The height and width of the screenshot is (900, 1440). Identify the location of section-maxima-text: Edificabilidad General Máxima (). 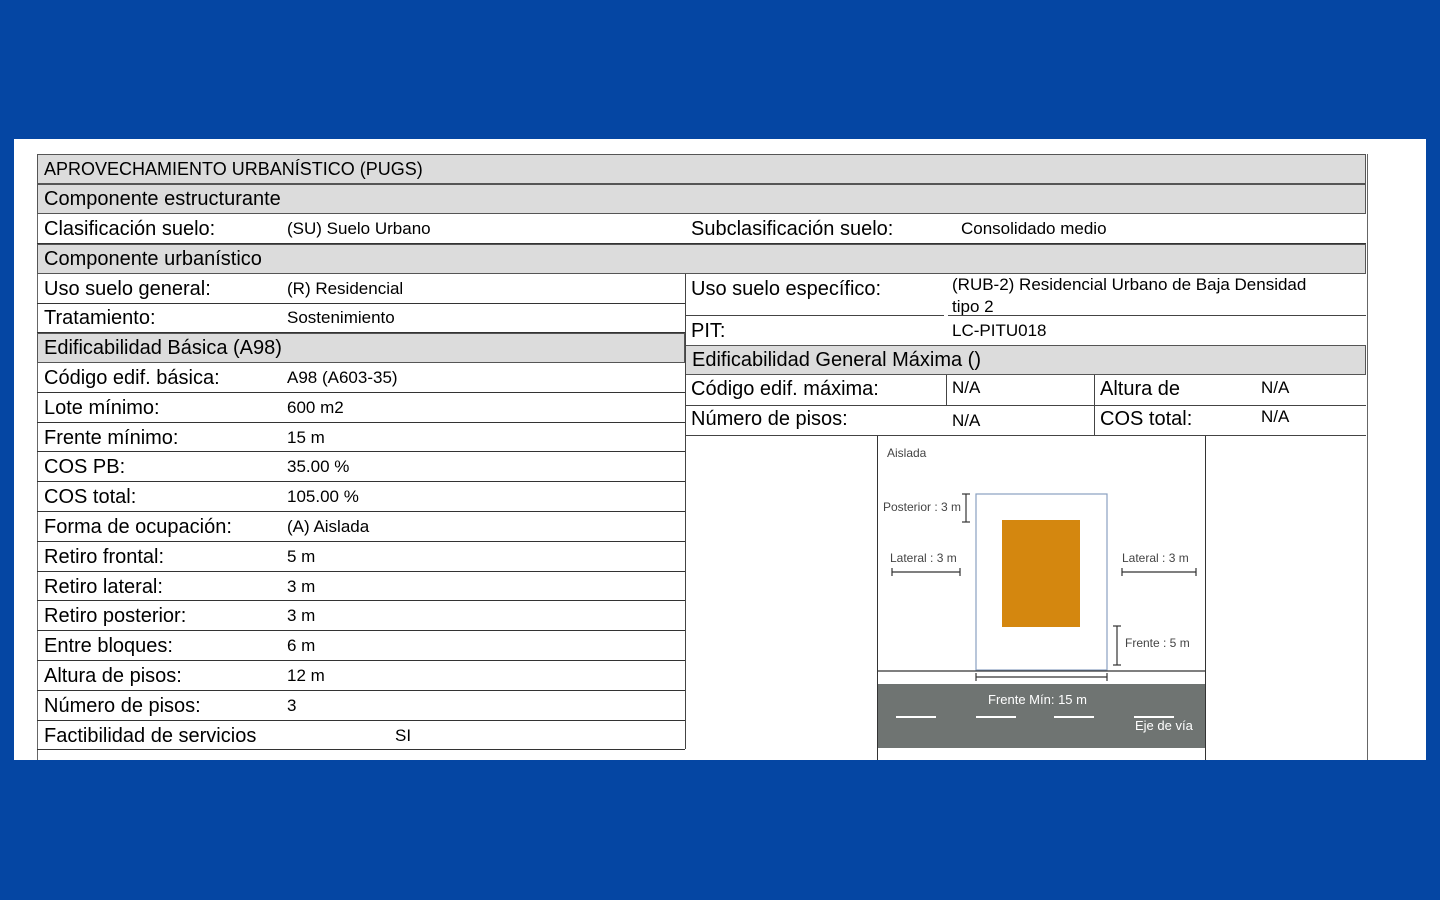
(837, 359).